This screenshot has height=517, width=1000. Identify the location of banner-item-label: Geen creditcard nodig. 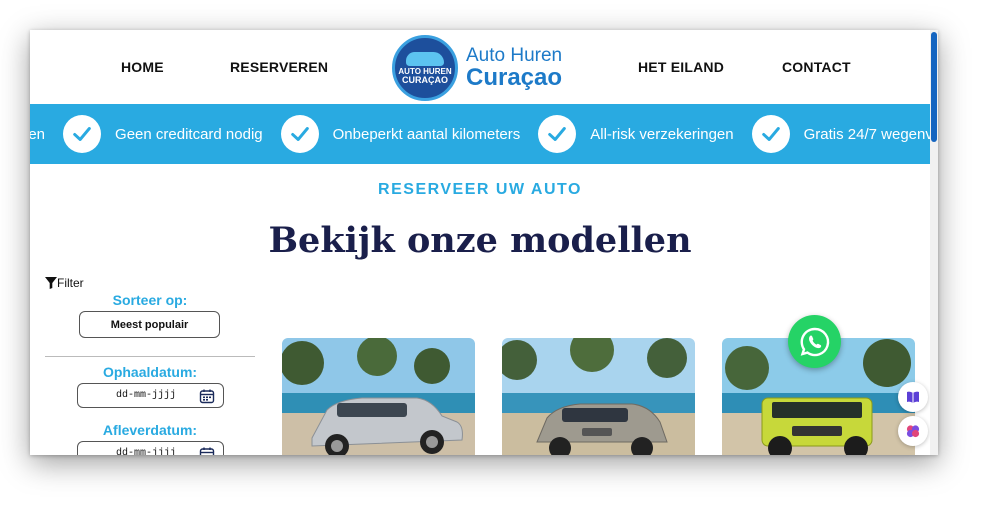
(189, 134).